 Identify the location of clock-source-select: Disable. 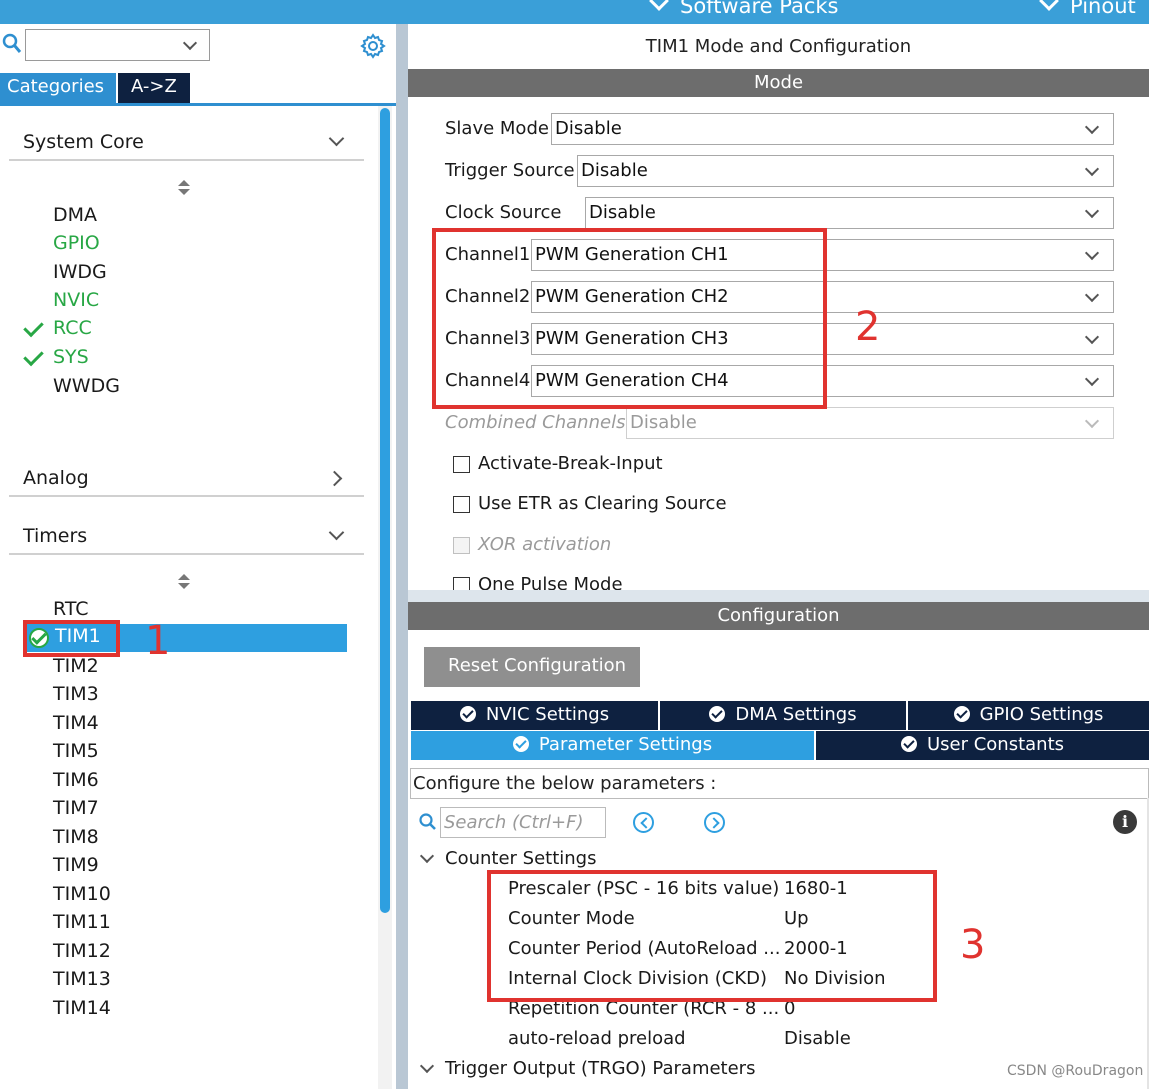
(849, 213).